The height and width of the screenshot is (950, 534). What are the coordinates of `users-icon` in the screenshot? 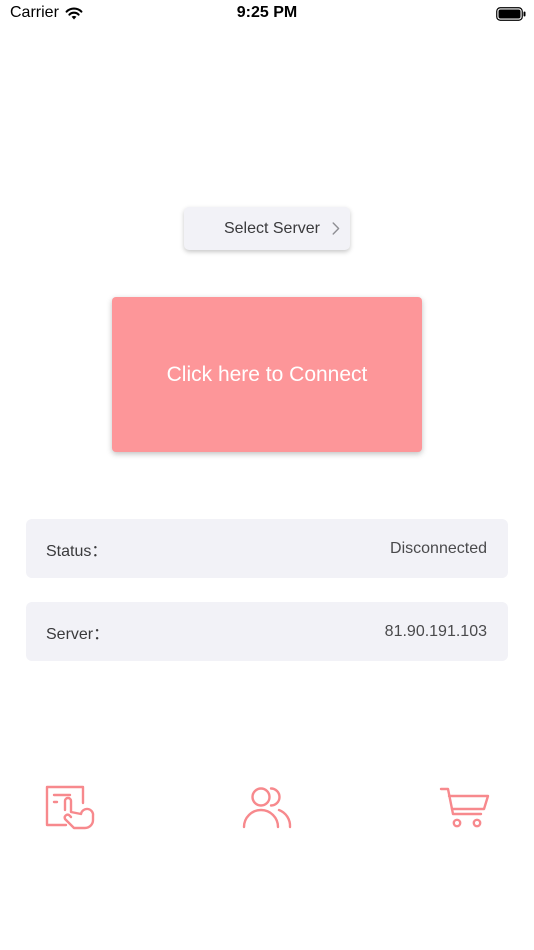 It's located at (267, 807).